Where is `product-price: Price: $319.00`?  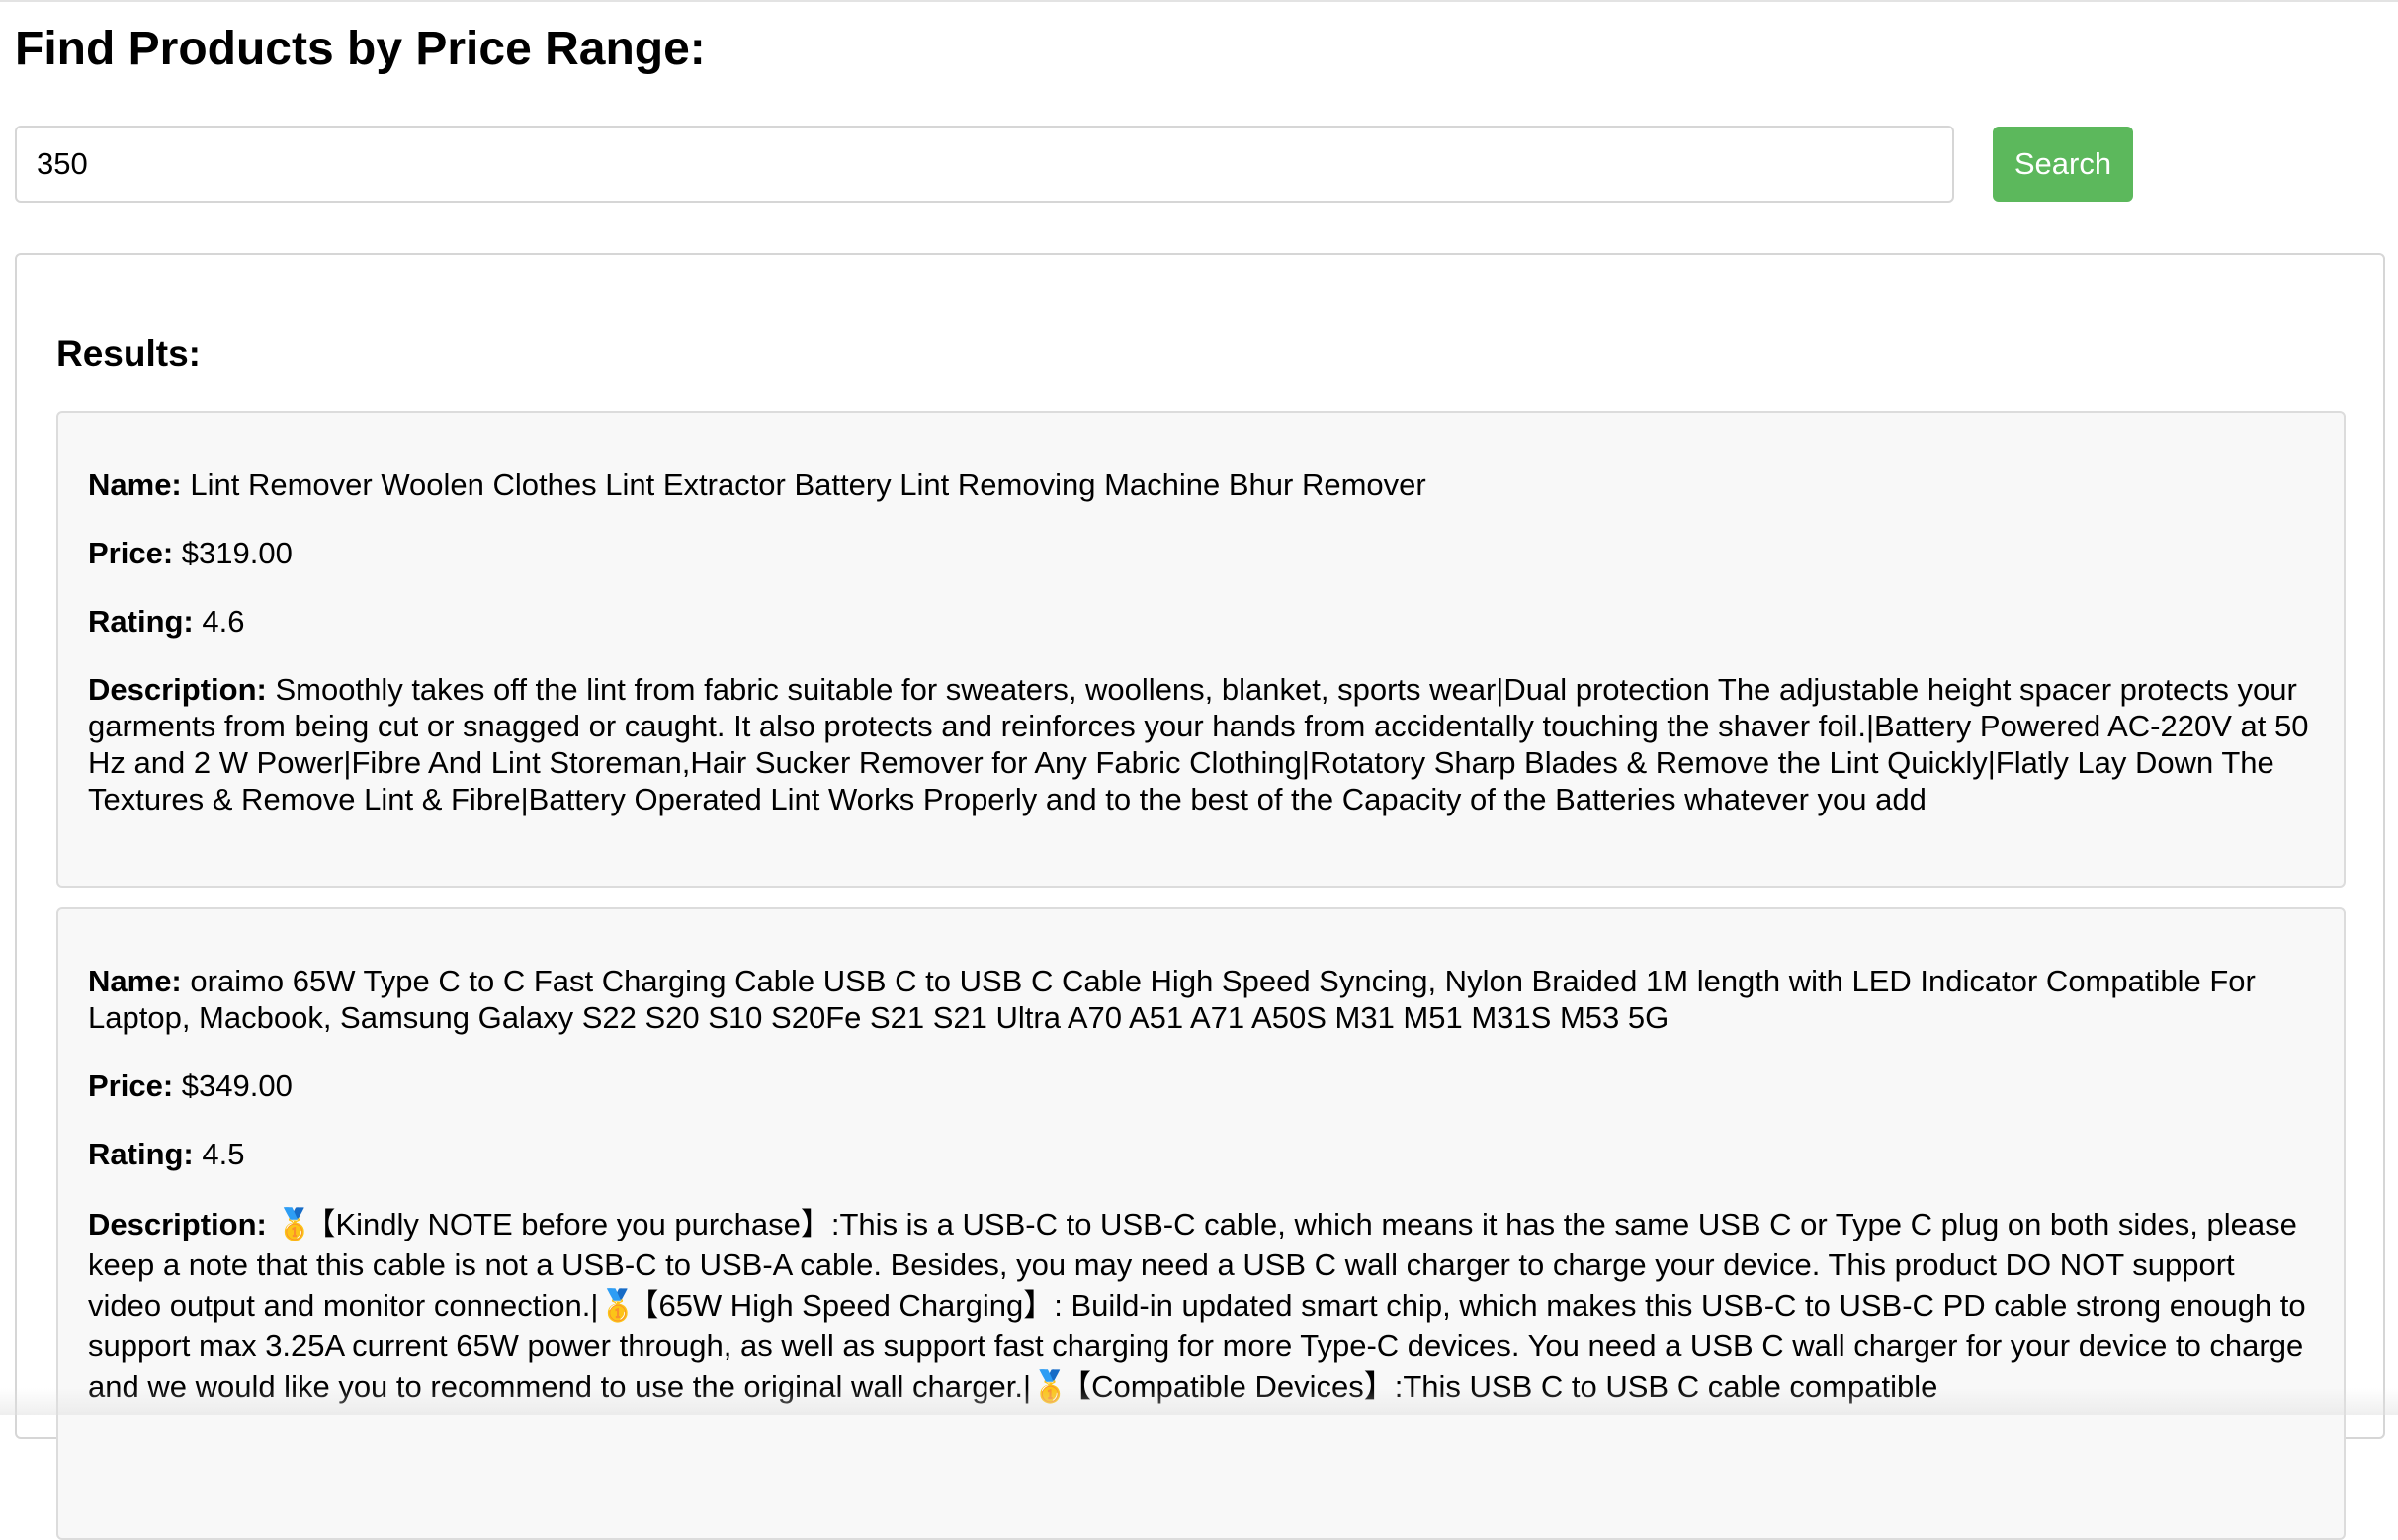
product-price: Price: $319.00 is located at coordinates (1201, 553).